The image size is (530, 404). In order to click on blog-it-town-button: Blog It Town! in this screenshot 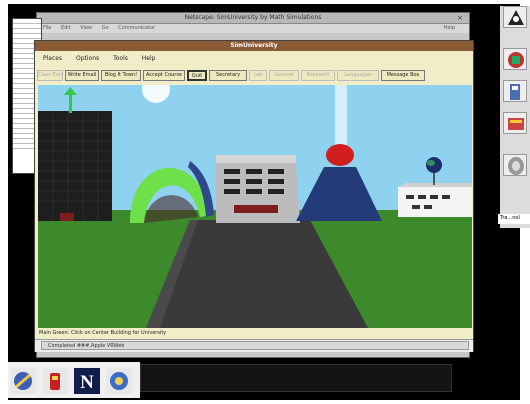, I will do `click(121, 75)`.